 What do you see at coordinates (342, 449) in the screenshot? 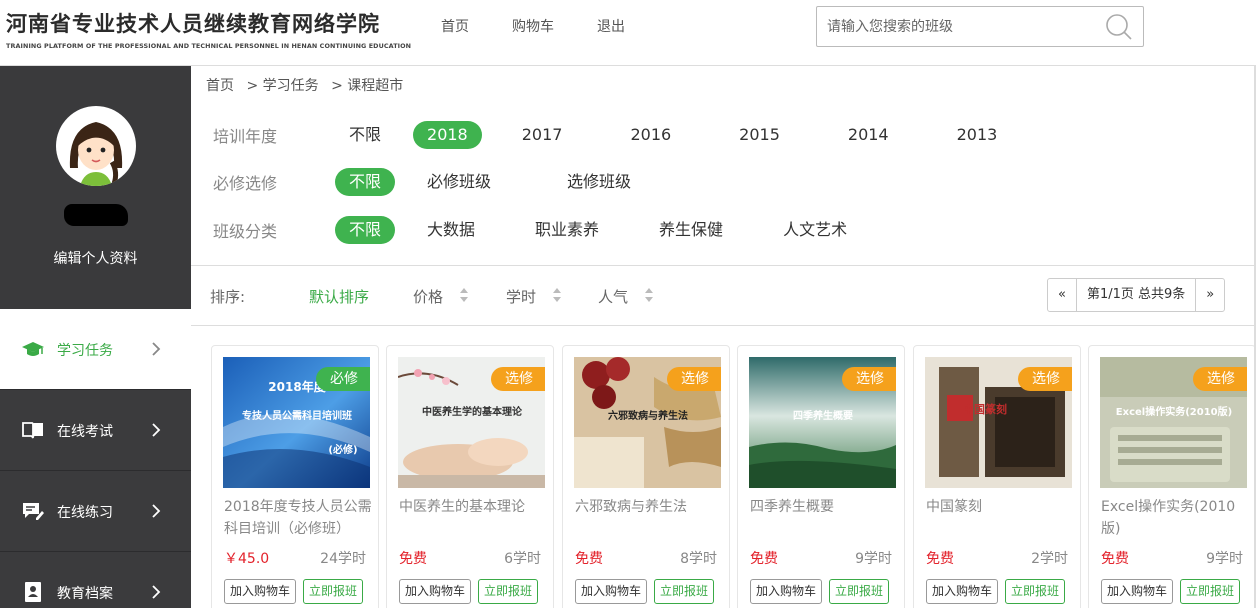
I see `thumb-text: (必修)` at bounding box center [342, 449].